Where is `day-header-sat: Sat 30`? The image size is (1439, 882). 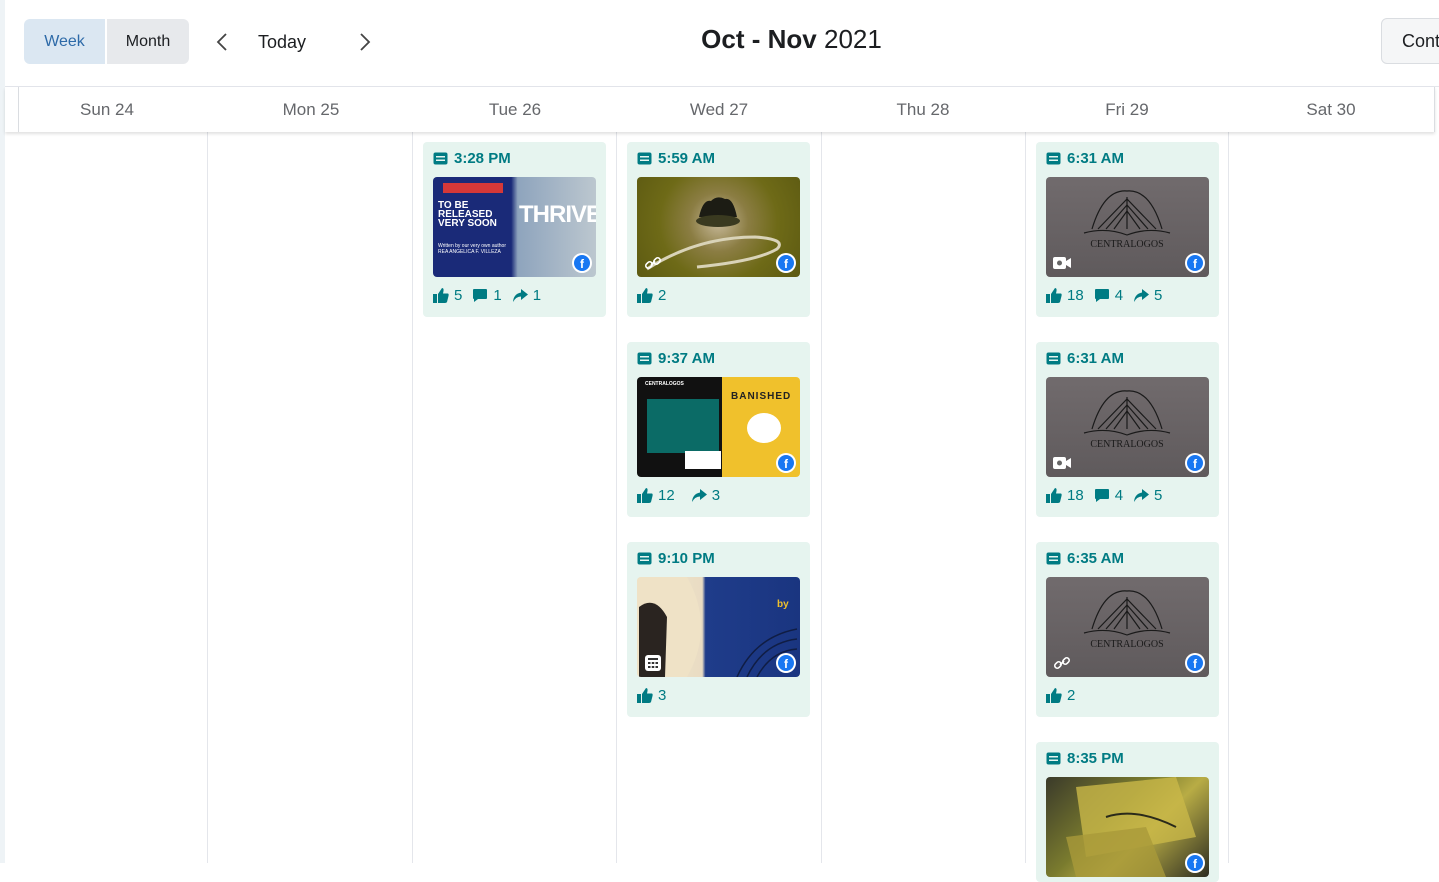
day-header-sat: Sat 30 is located at coordinates (1331, 109).